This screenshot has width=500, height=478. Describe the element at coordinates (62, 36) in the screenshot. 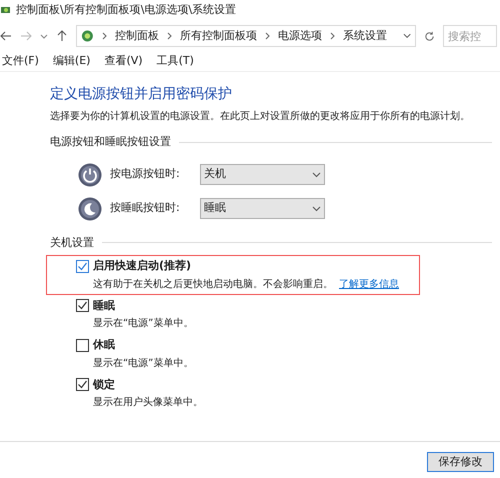

I see `up-arrow-icon` at that location.